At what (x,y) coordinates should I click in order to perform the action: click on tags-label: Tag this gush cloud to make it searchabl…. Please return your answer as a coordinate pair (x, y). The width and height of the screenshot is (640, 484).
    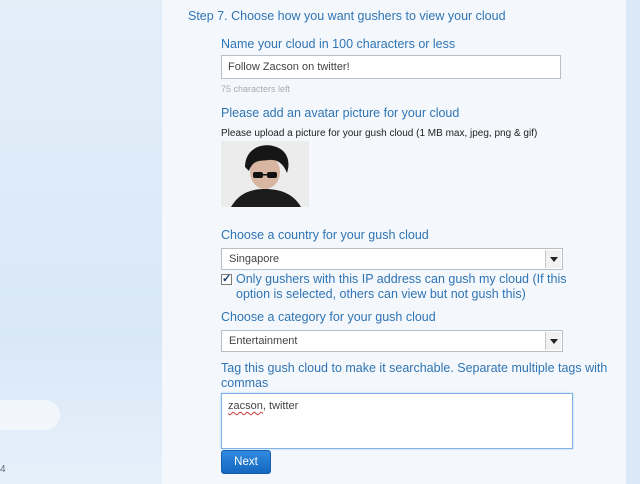
    Looking at the image, I should click on (414, 375).